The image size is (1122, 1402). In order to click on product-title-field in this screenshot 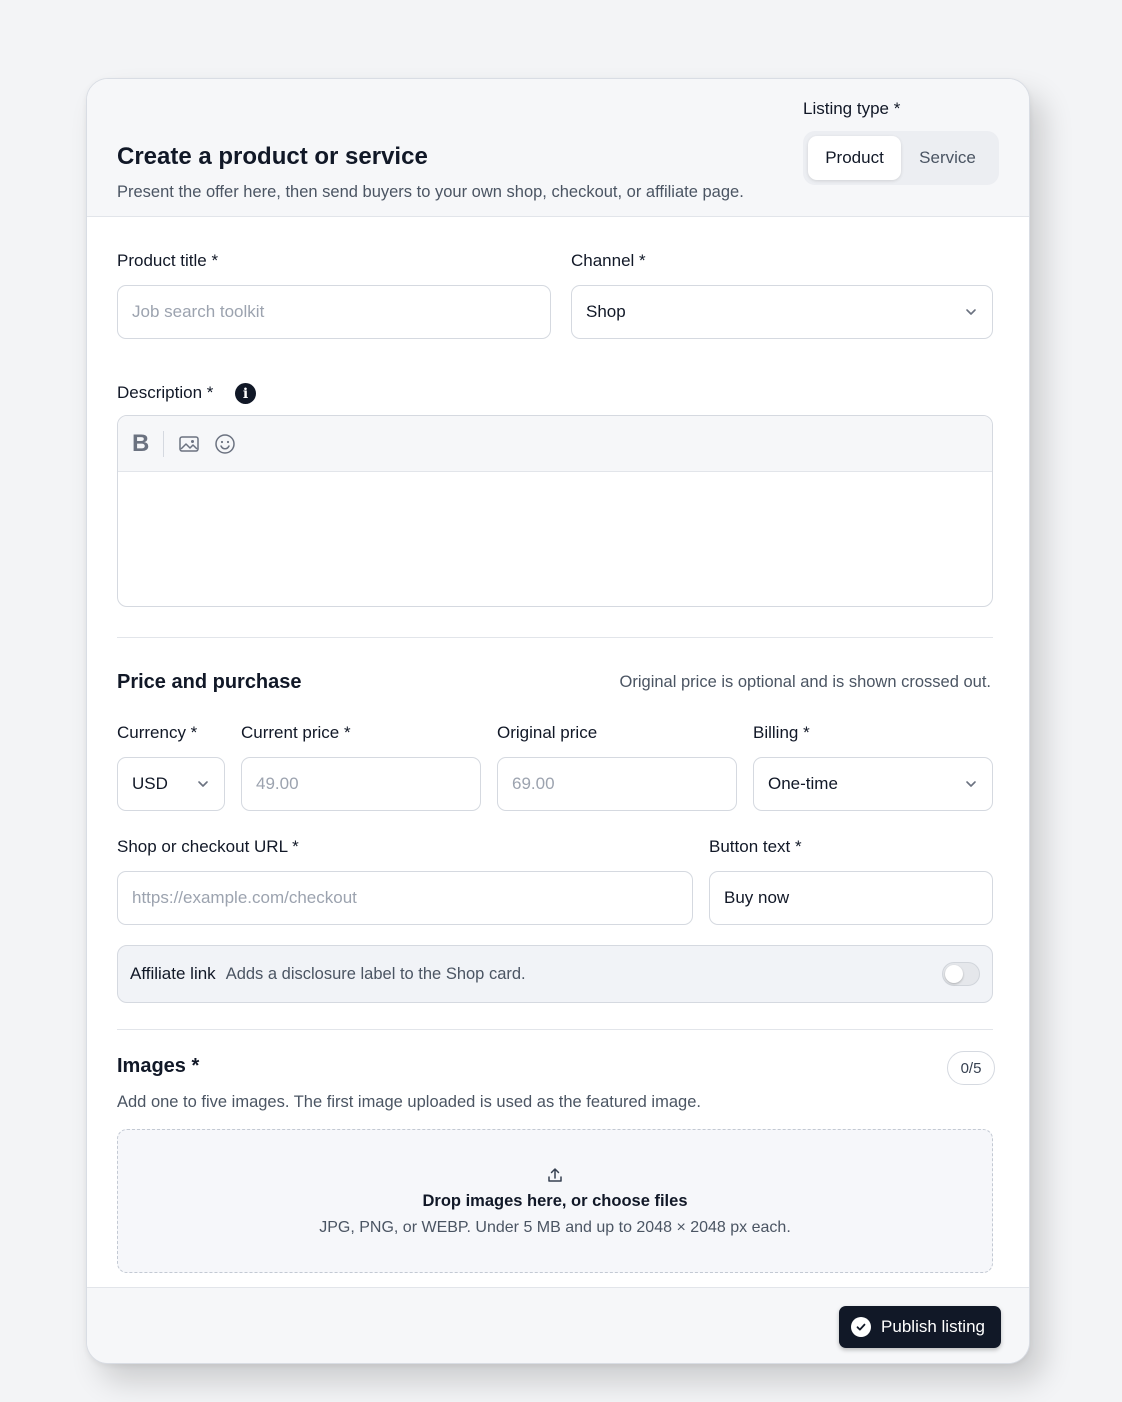, I will do `click(334, 312)`.